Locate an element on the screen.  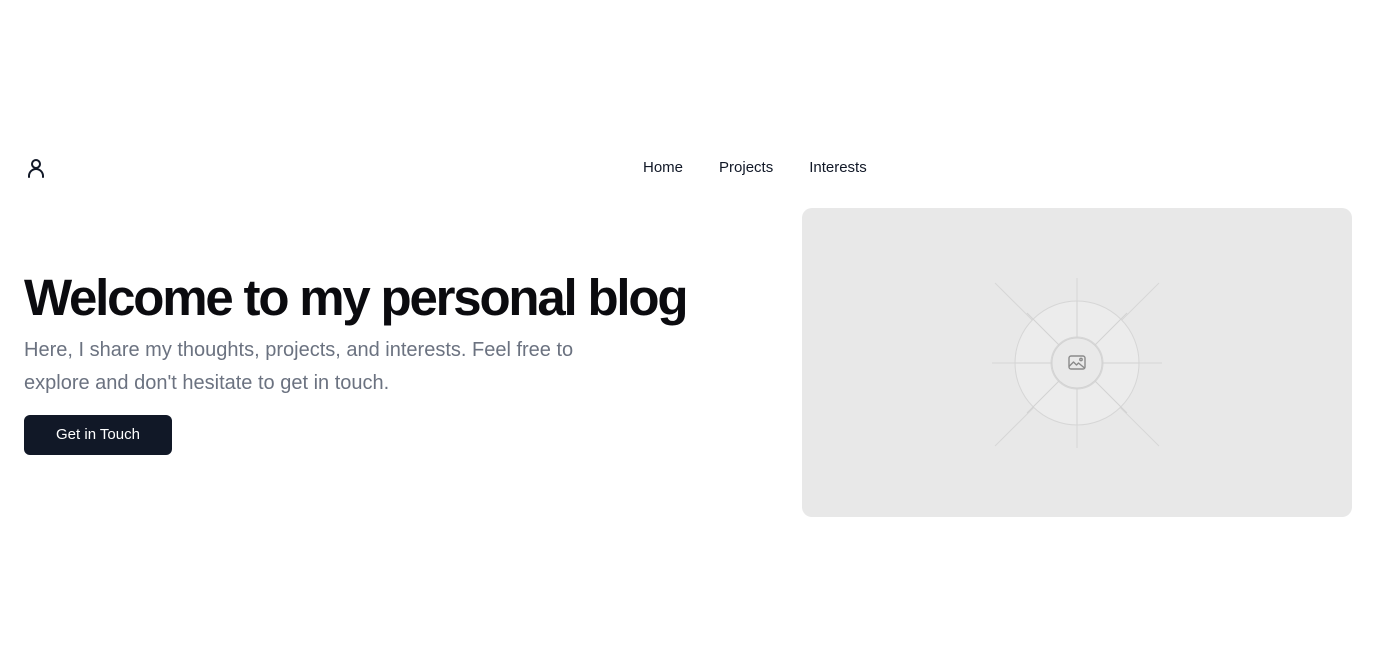
user-icon is located at coordinates (36, 168).